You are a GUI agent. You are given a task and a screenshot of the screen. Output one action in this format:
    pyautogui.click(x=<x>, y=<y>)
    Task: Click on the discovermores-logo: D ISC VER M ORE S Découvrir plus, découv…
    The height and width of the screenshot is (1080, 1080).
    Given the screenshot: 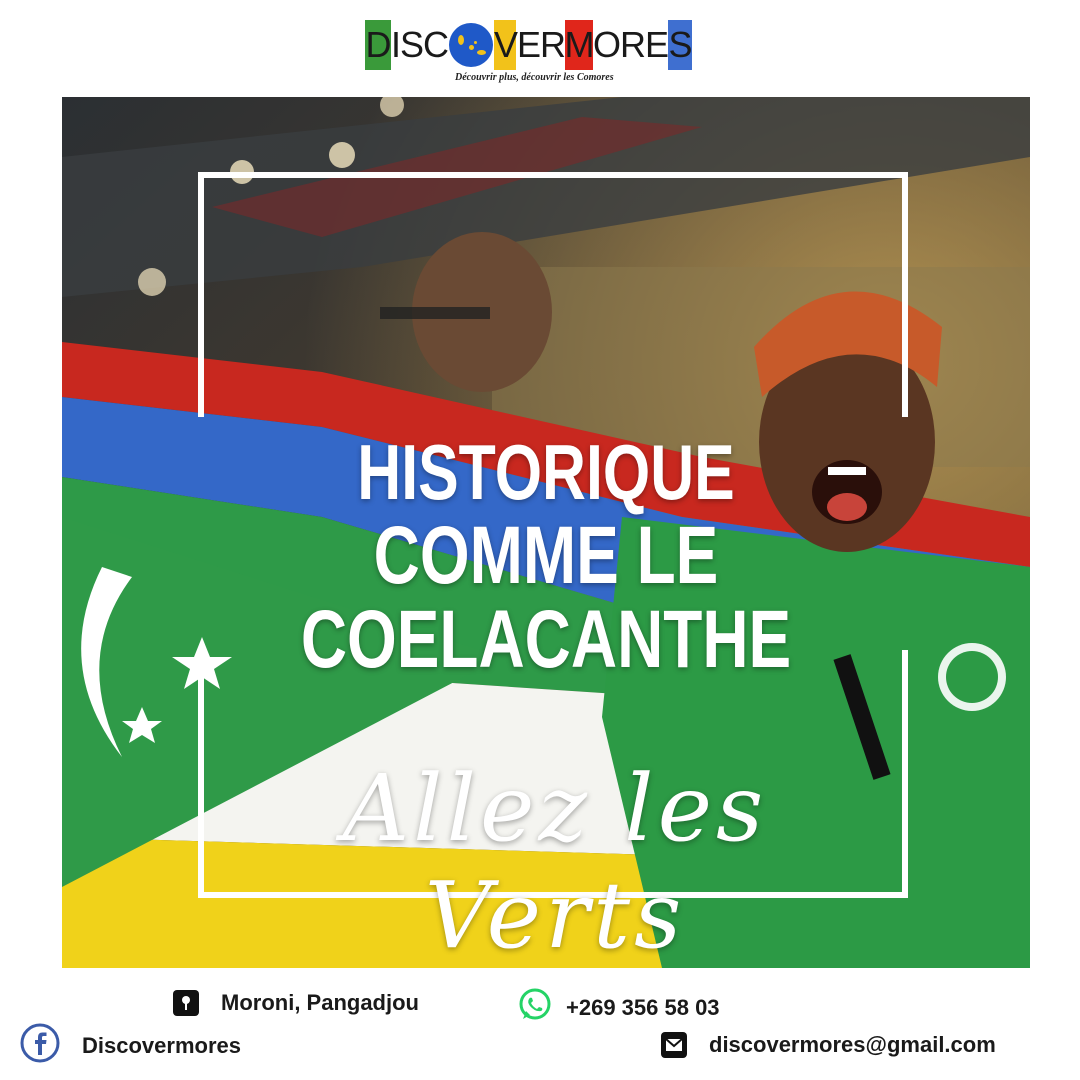 What is the action you would take?
    pyautogui.click(x=537, y=56)
    